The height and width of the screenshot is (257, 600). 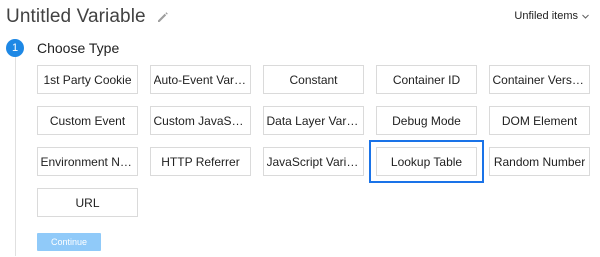 I want to click on unfiled-items-dropdown: Unfiled items, so click(x=552, y=16).